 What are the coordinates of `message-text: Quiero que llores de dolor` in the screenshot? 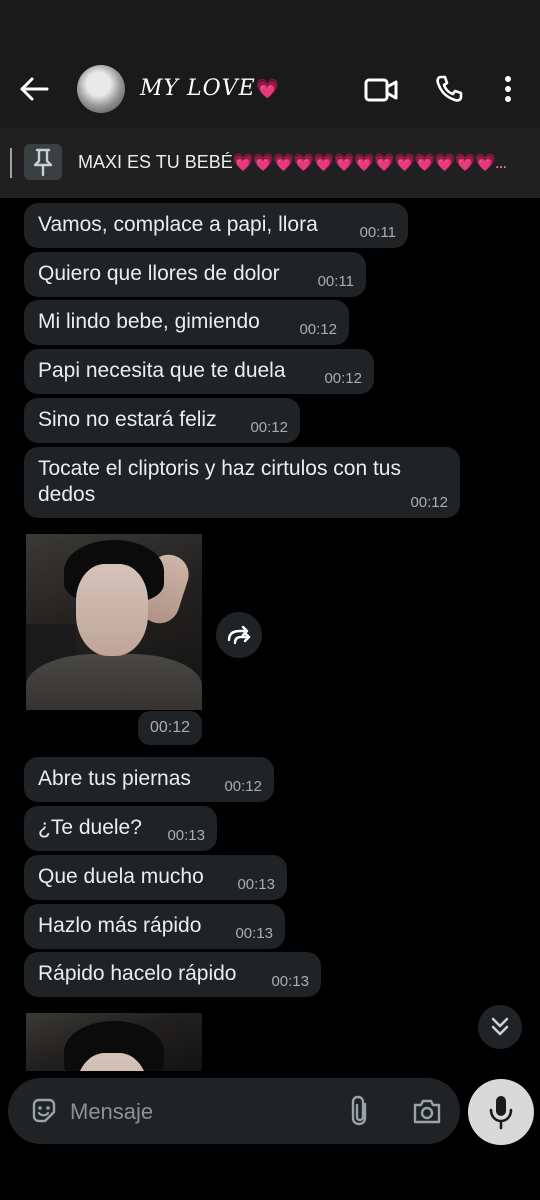 It's located at (159, 273).